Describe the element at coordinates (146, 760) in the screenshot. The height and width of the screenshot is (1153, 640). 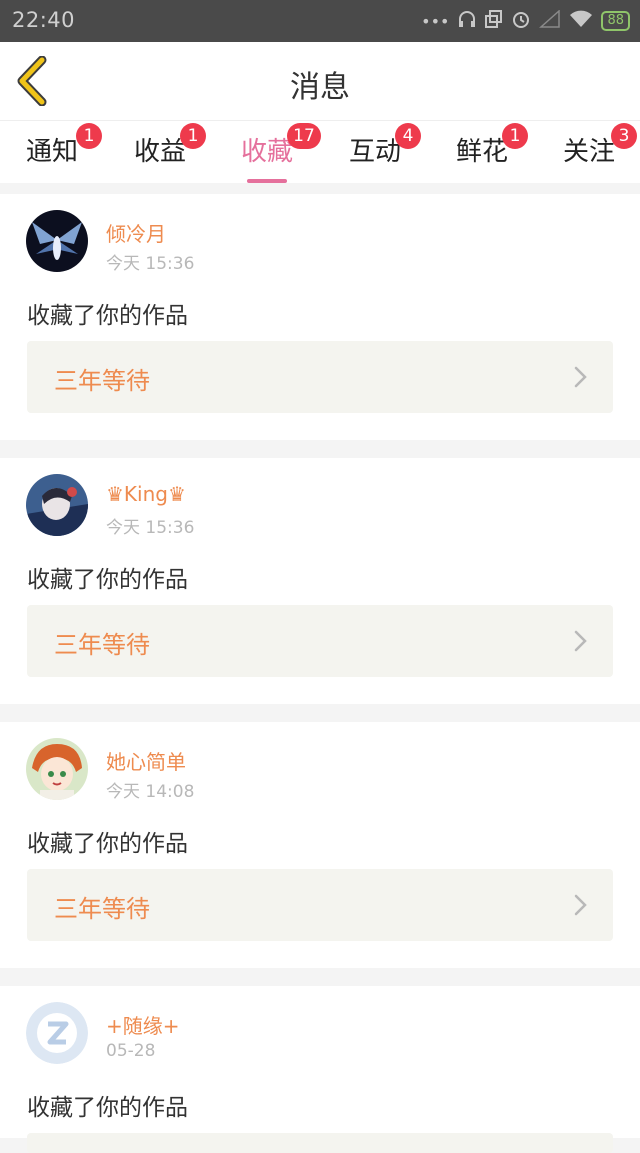
I see `user-name: 她心简单` at that location.